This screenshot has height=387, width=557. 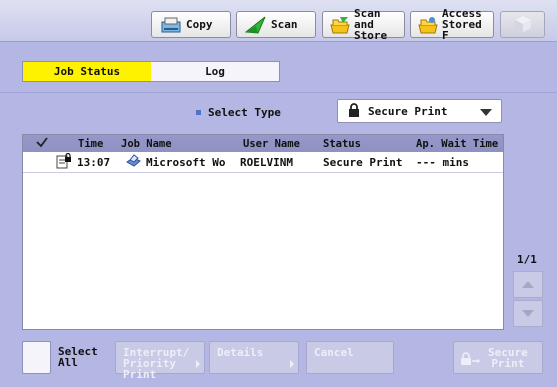 What do you see at coordinates (215, 71) in the screenshot?
I see `tab-log: Log` at bounding box center [215, 71].